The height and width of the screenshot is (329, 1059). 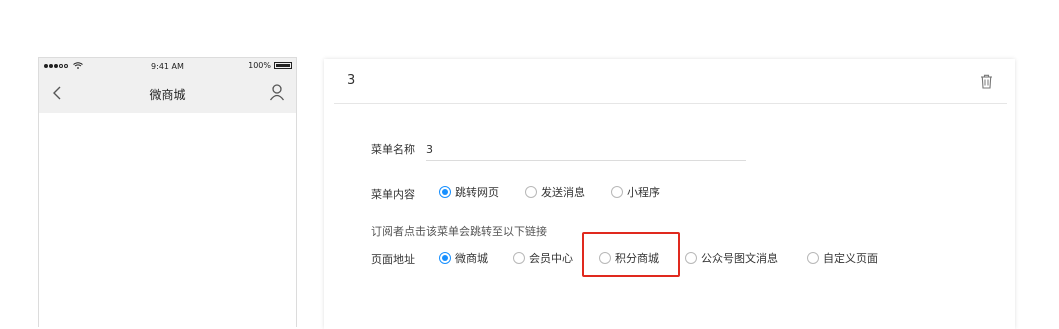 What do you see at coordinates (393, 194) in the screenshot?
I see `menu-content-label: 菜单内容` at bounding box center [393, 194].